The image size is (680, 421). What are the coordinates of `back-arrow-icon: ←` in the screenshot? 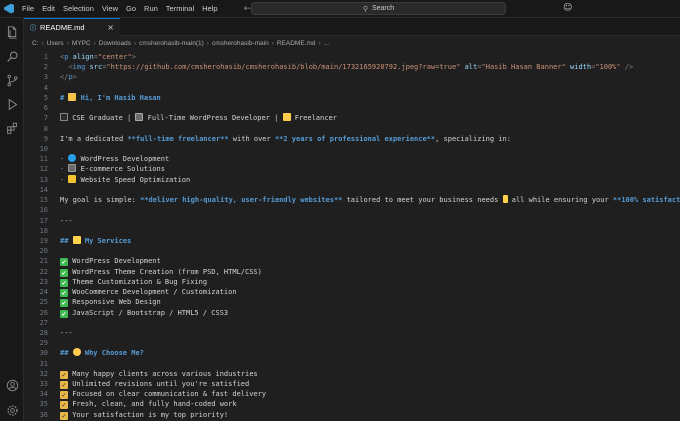 It's located at (248, 9).